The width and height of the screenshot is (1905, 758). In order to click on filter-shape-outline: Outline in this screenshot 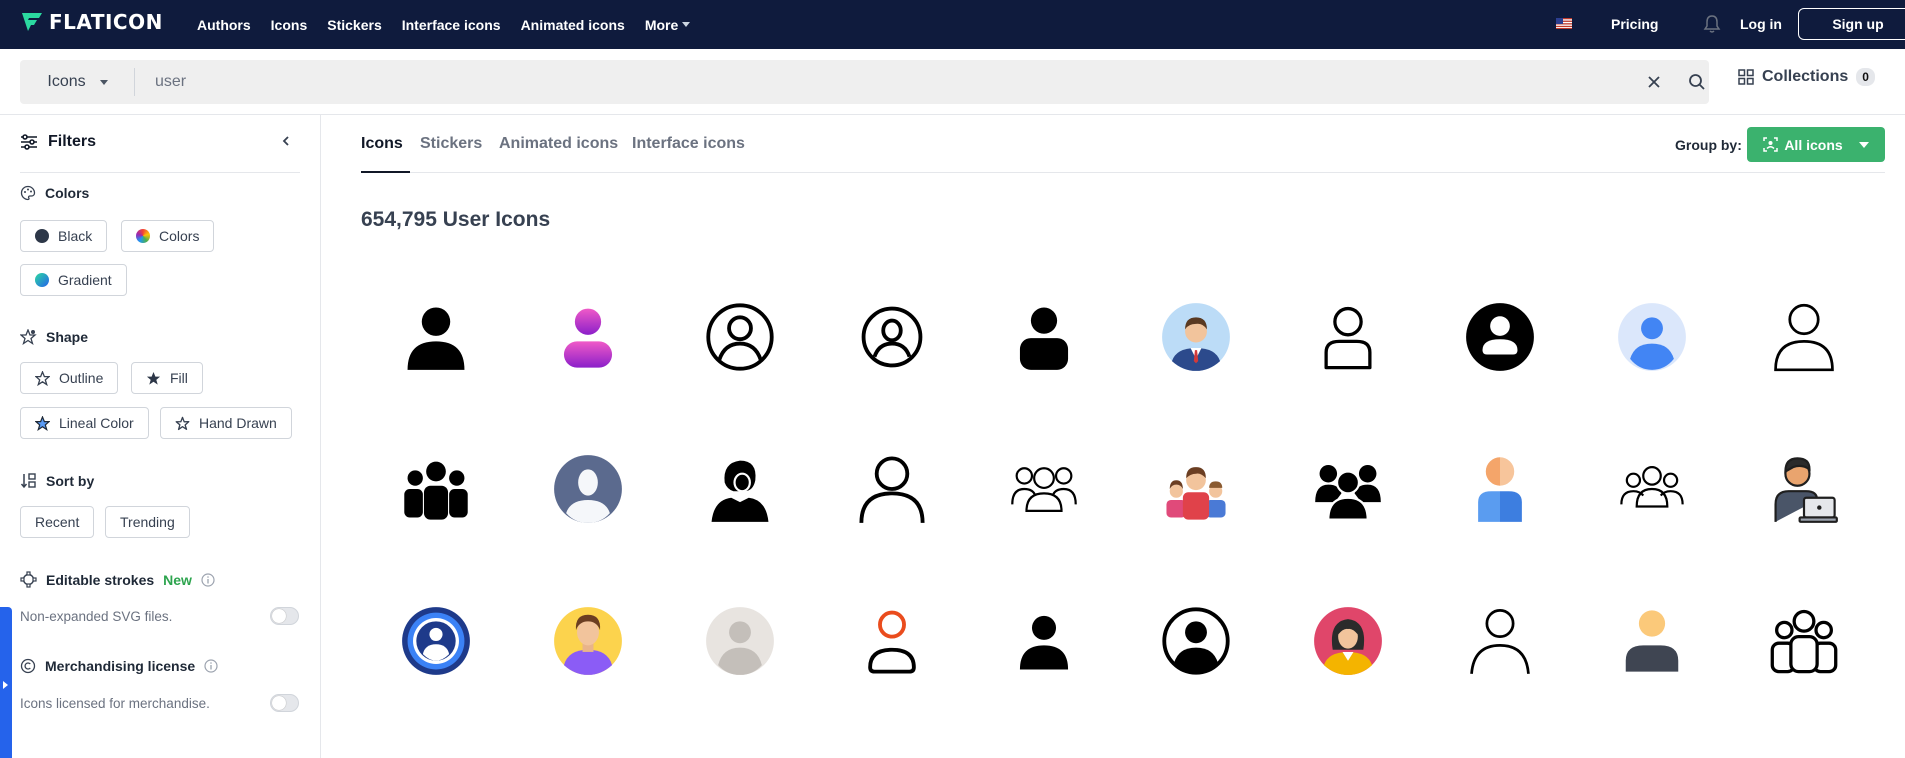, I will do `click(69, 378)`.